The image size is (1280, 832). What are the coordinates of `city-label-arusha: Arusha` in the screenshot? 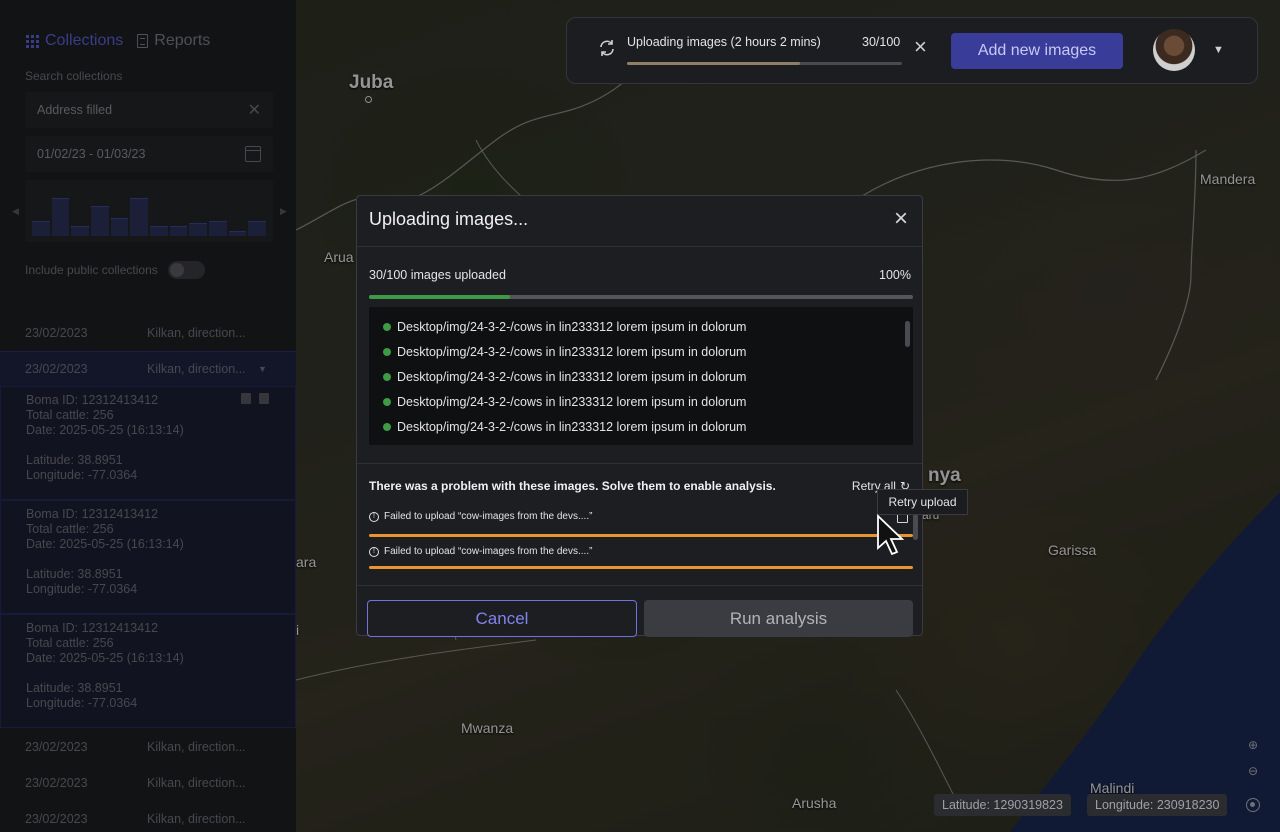 It's located at (814, 803).